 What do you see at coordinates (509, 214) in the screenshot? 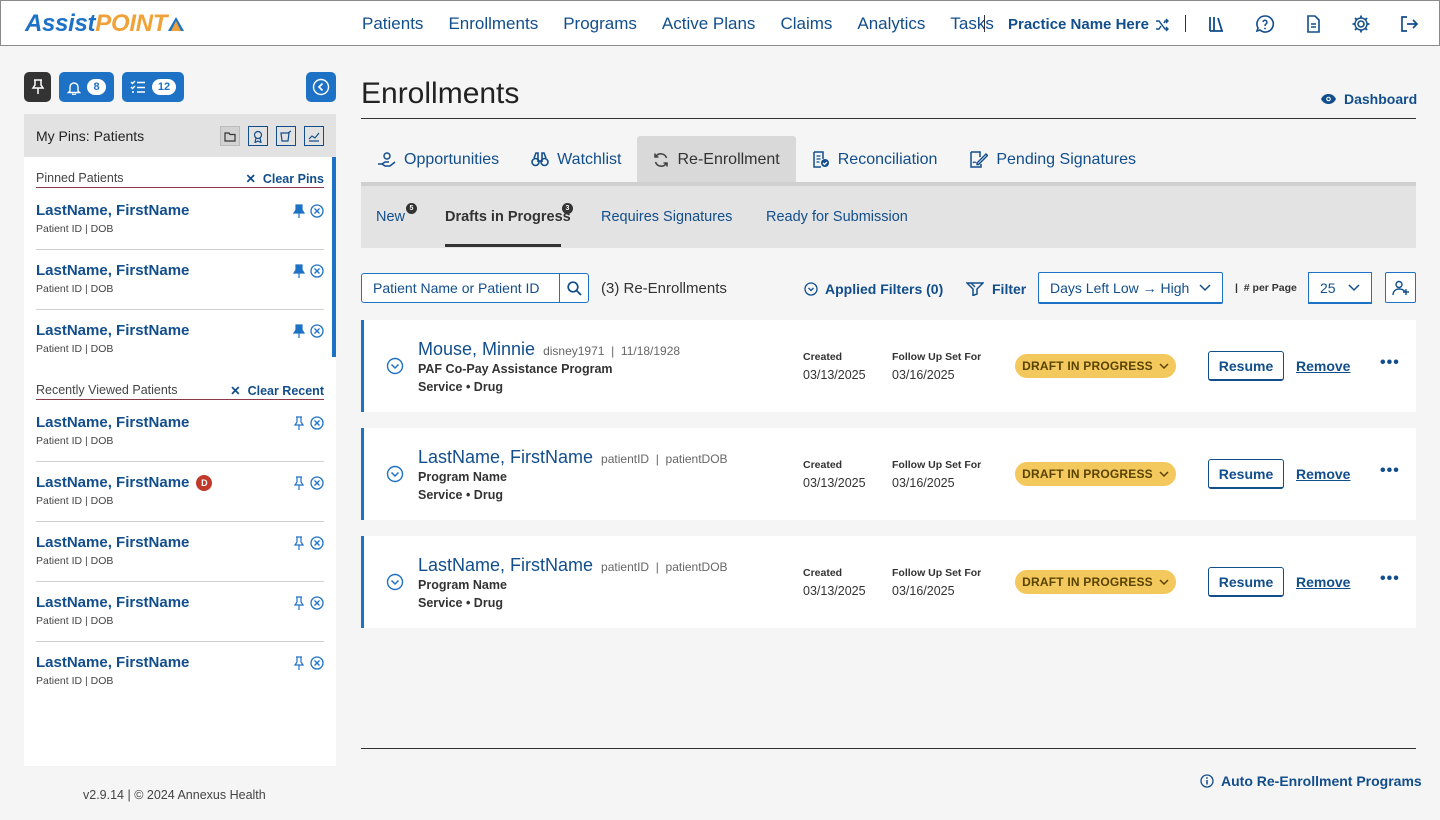
I see `subtab-drafts-in-progress: Drafts in Progress 3` at bounding box center [509, 214].